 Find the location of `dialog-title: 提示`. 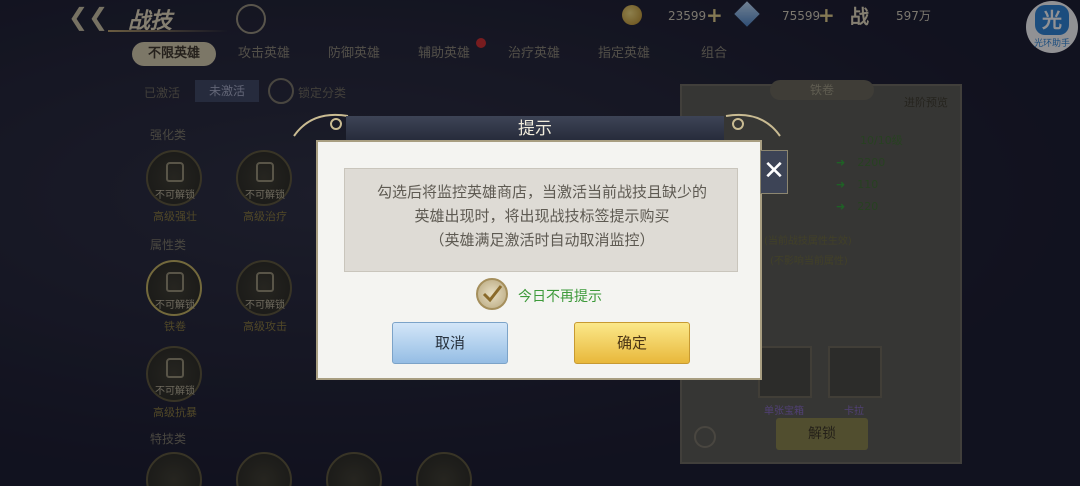

dialog-title: 提示 is located at coordinates (535, 129).